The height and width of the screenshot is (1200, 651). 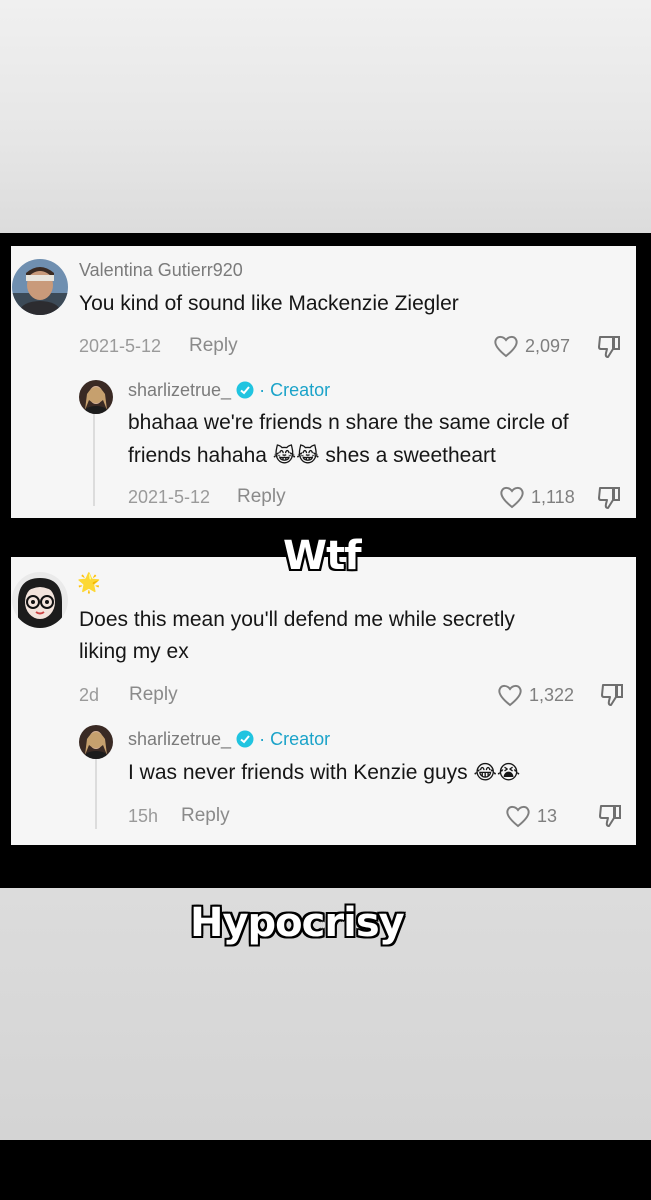 What do you see at coordinates (548, 345) in the screenshot?
I see `like-count: 2,097` at bounding box center [548, 345].